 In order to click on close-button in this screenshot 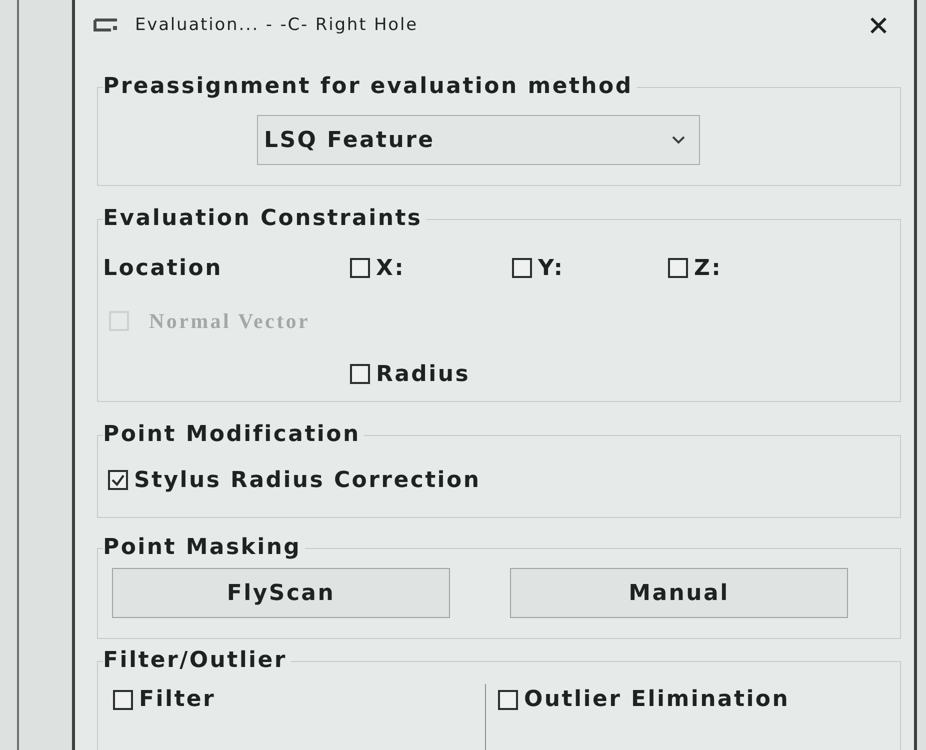, I will do `click(878, 25)`.